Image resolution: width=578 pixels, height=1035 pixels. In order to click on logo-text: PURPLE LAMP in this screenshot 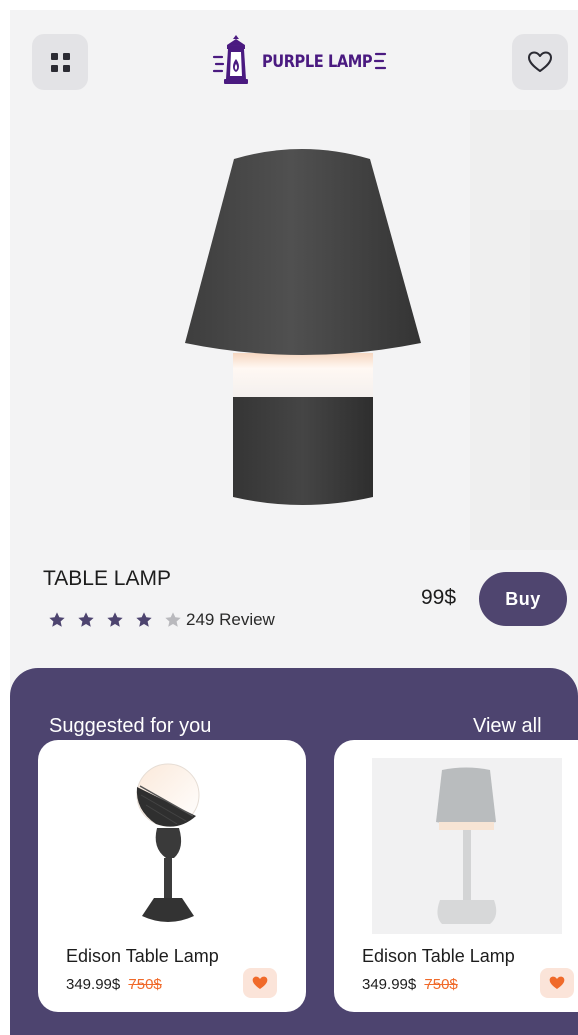, I will do `click(317, 62)`.